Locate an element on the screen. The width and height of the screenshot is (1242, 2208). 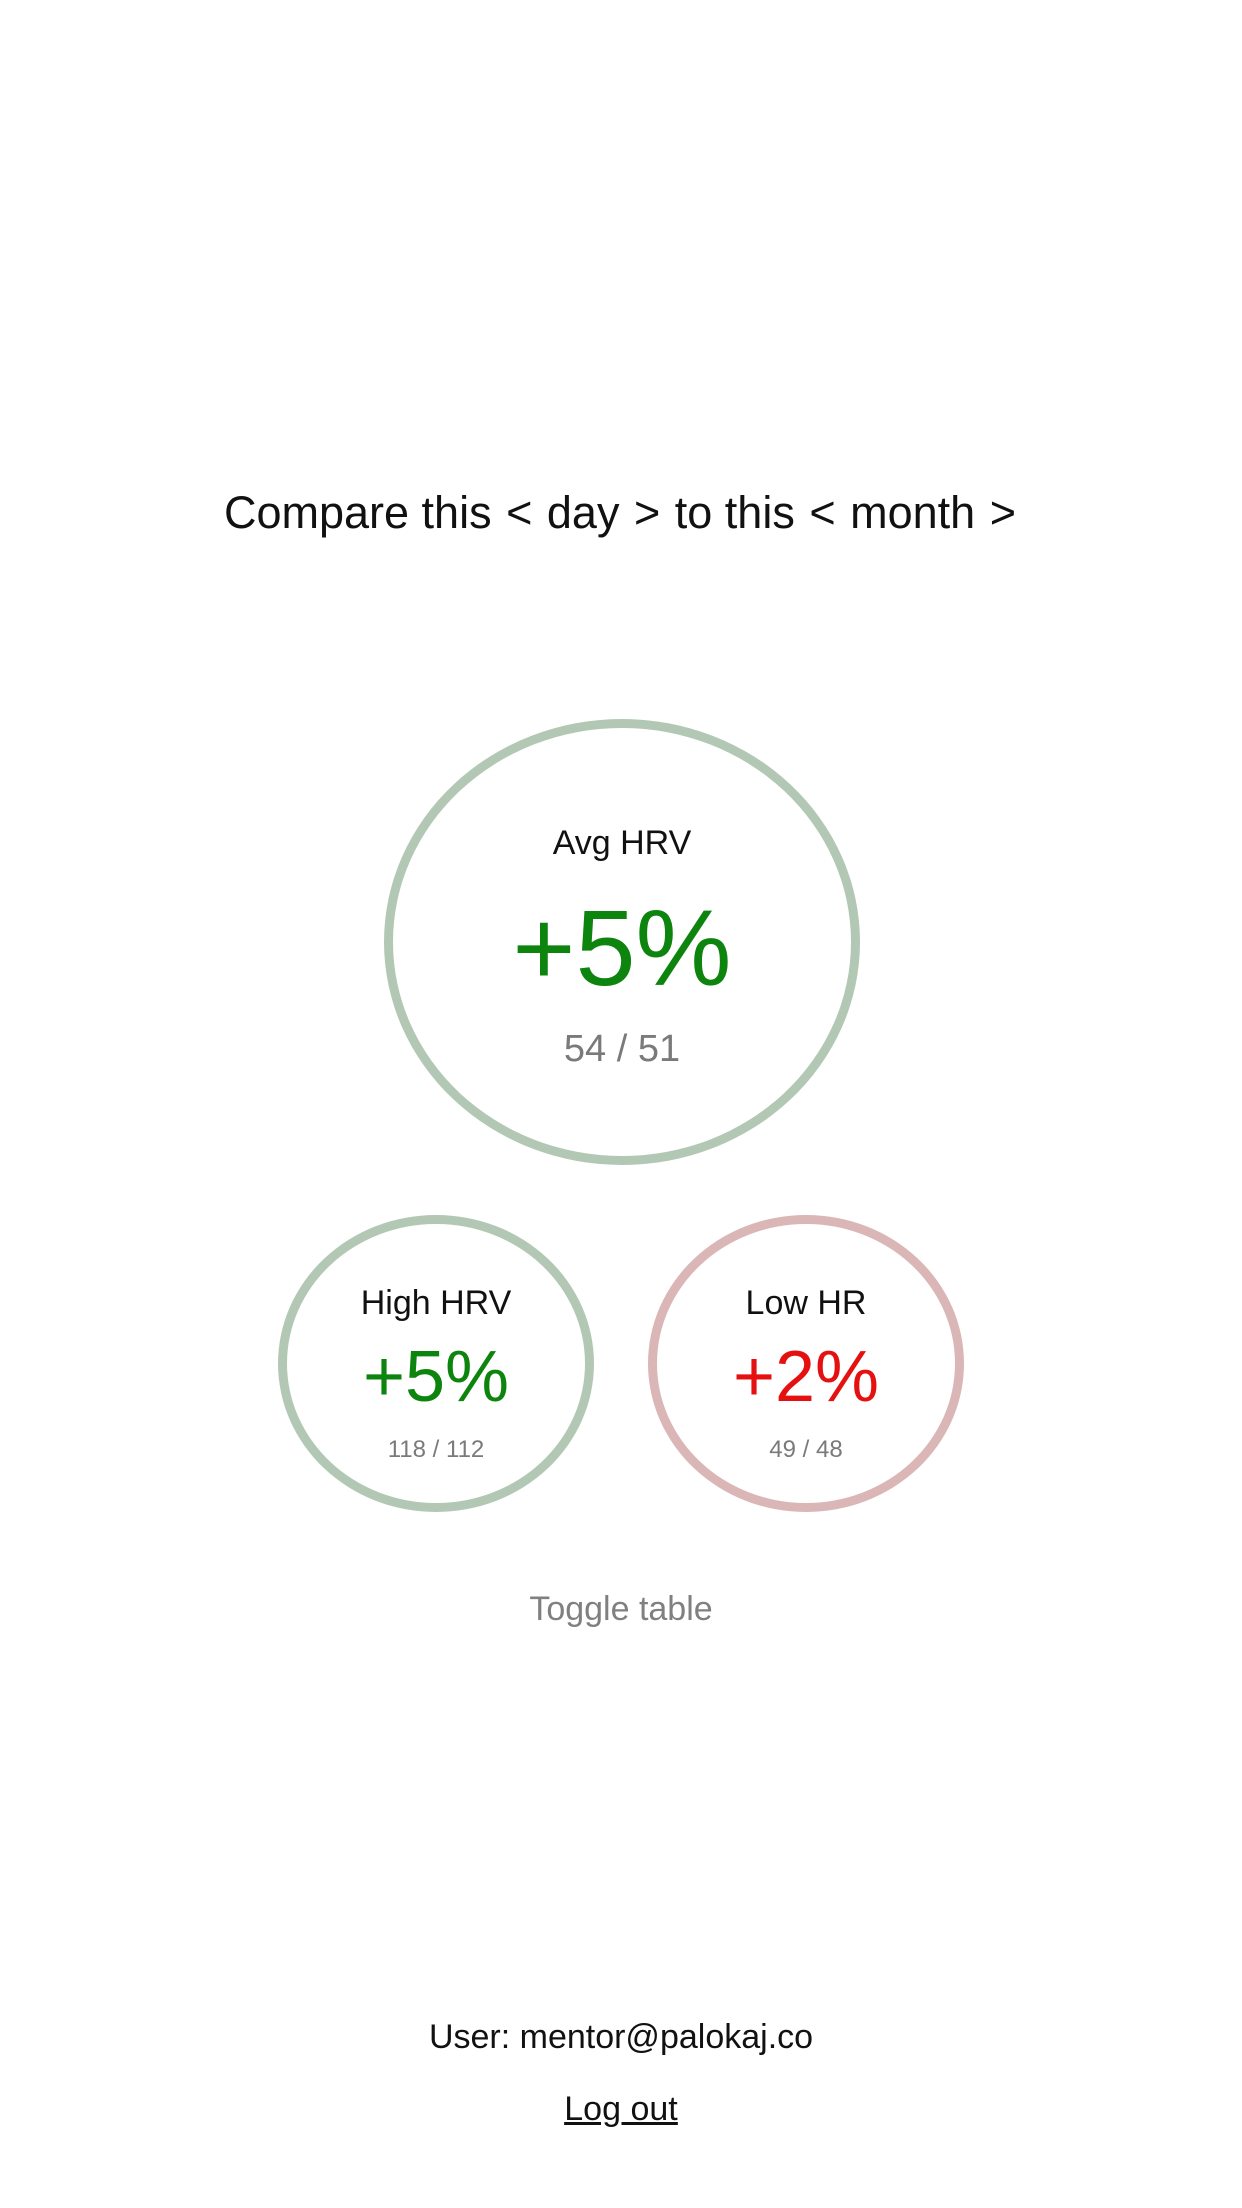
toggle-table-button: Toggle table is located at coordinates (621, 1609).